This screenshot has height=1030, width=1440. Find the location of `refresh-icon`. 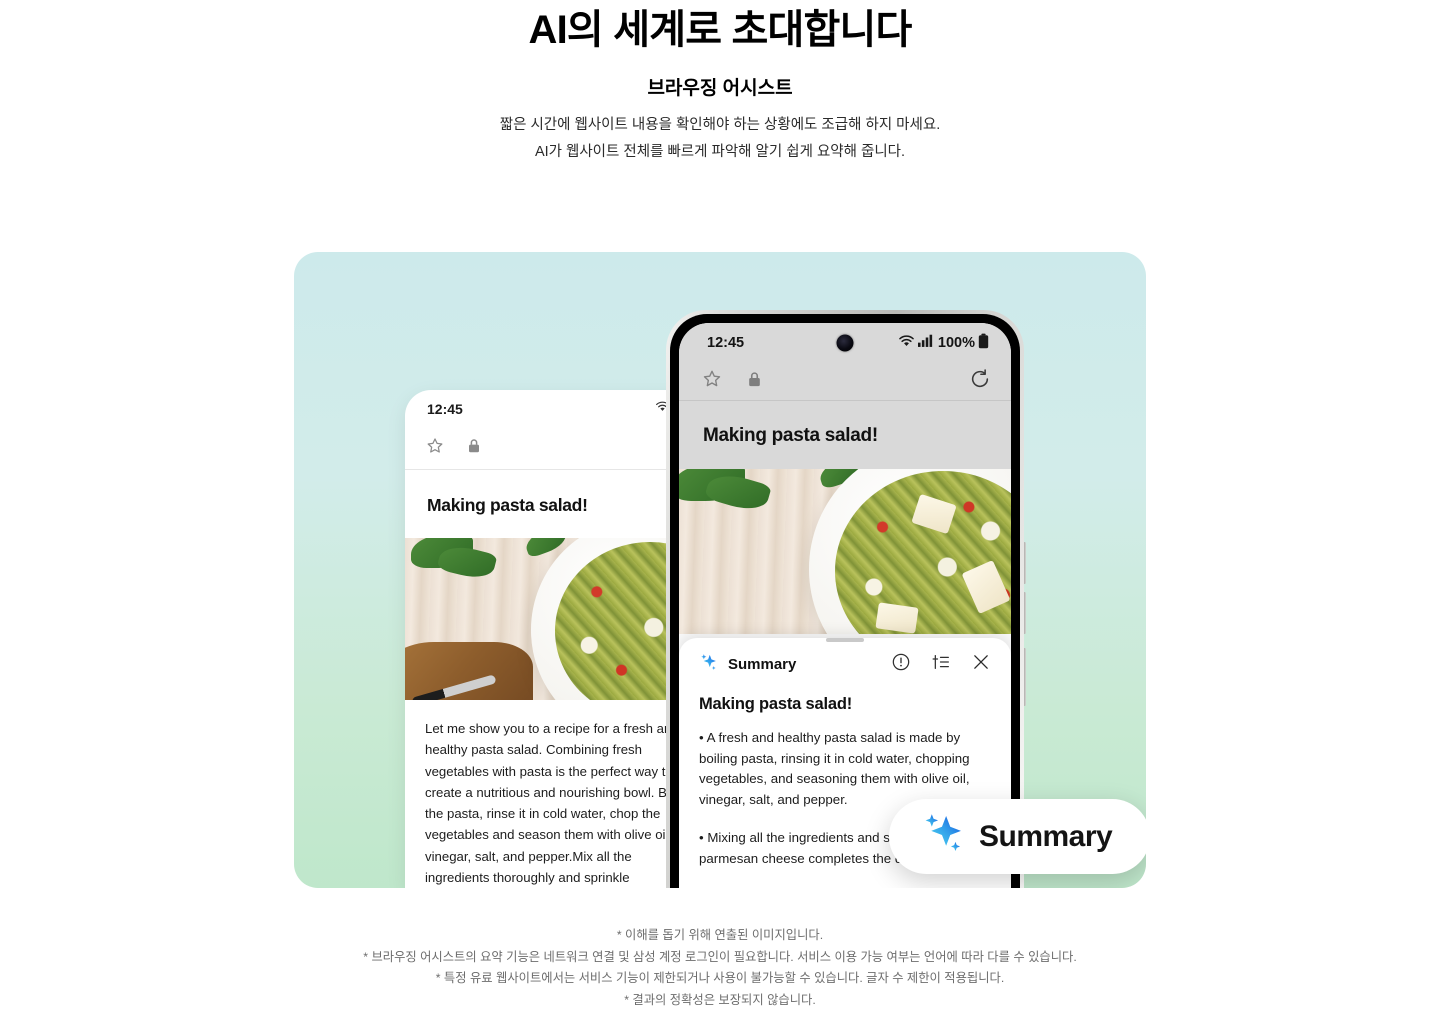

refresh-icon is located at coordinates (980, 381).